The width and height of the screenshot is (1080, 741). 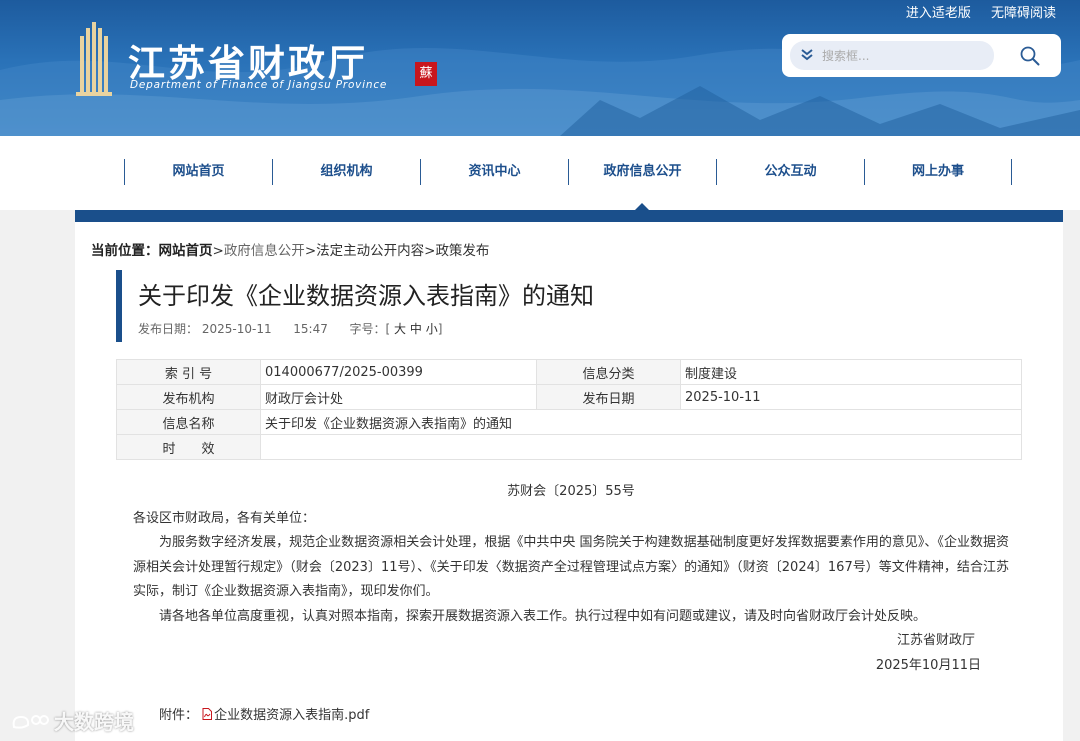 I want to click on nav-item-online-service: 网上办事, so click(x=938, y=172).